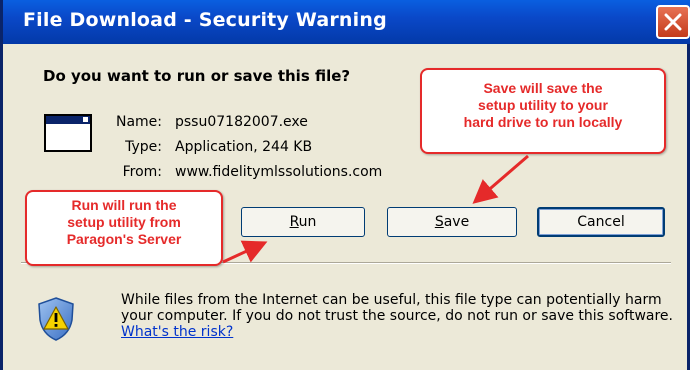 The width and height of the screenshot is (690, 370). I want to click on save-arrow, so click(500, 179).